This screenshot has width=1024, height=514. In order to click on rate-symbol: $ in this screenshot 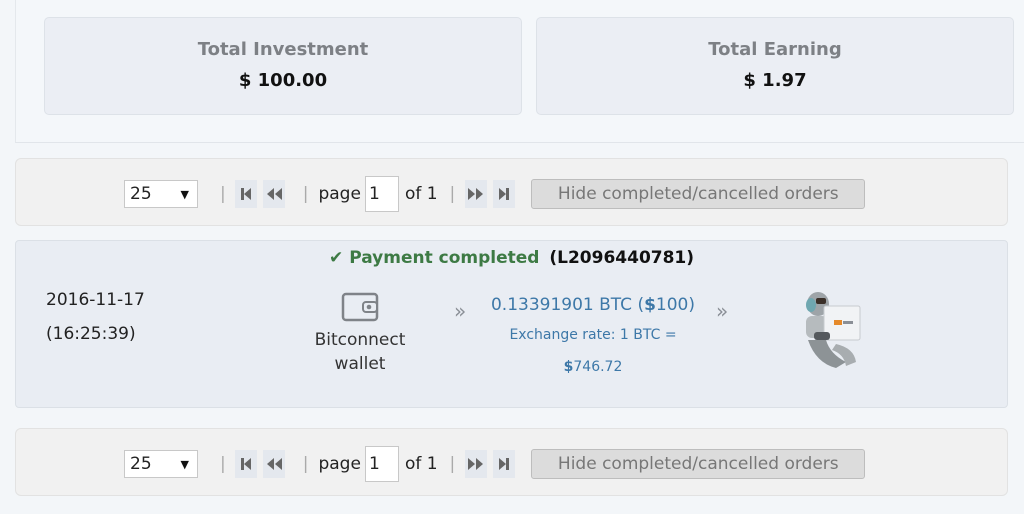, I will do `click(568, 367)`.